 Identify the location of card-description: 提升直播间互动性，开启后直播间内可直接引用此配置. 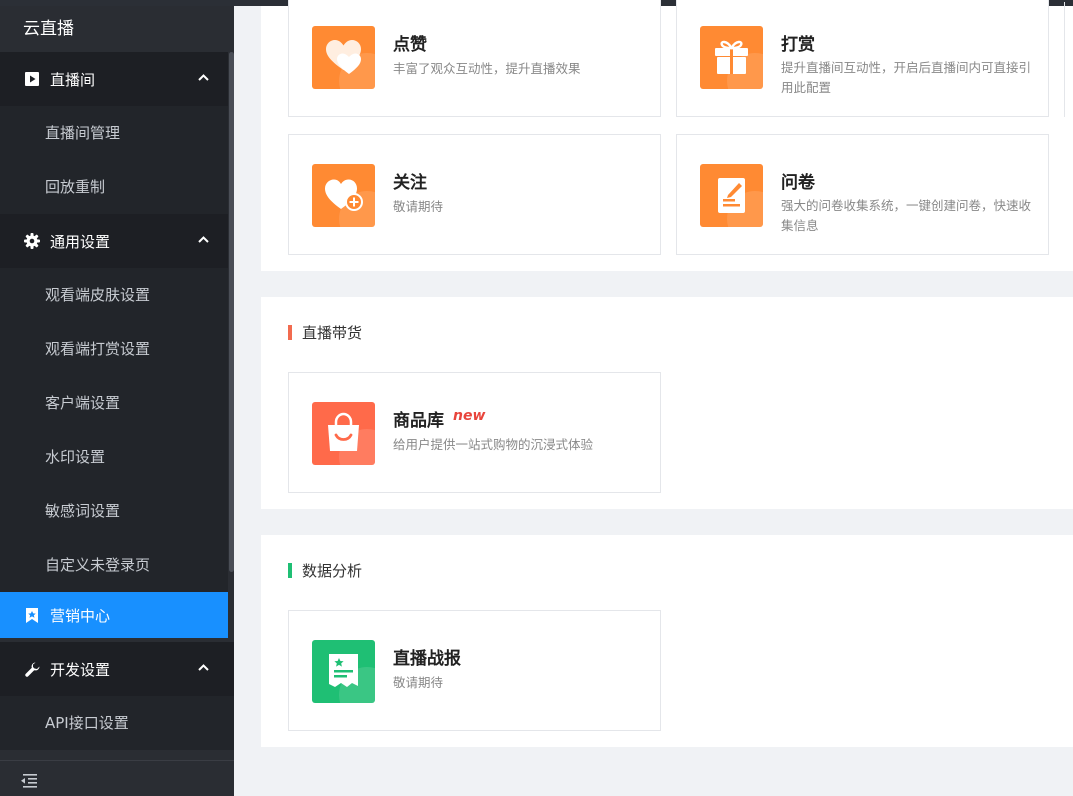
(906, 77).